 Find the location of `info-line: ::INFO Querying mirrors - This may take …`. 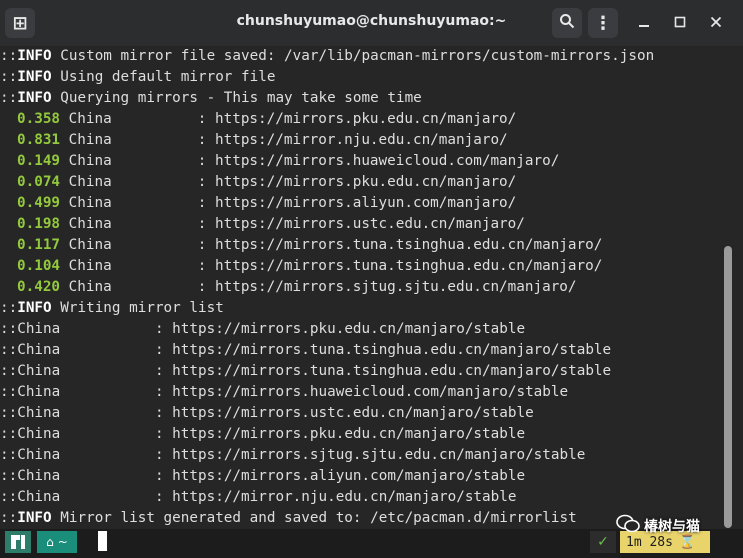

info-line: ::INFO Querying mirrors - This may take … is located at coordinates (211, 98).